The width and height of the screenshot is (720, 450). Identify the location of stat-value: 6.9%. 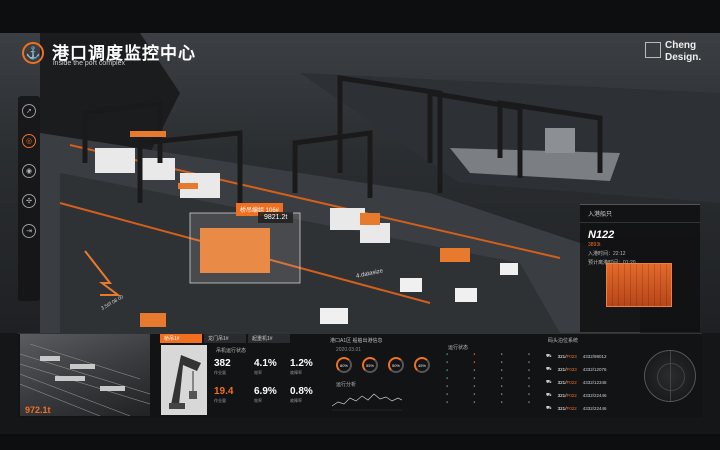
(265, 391).